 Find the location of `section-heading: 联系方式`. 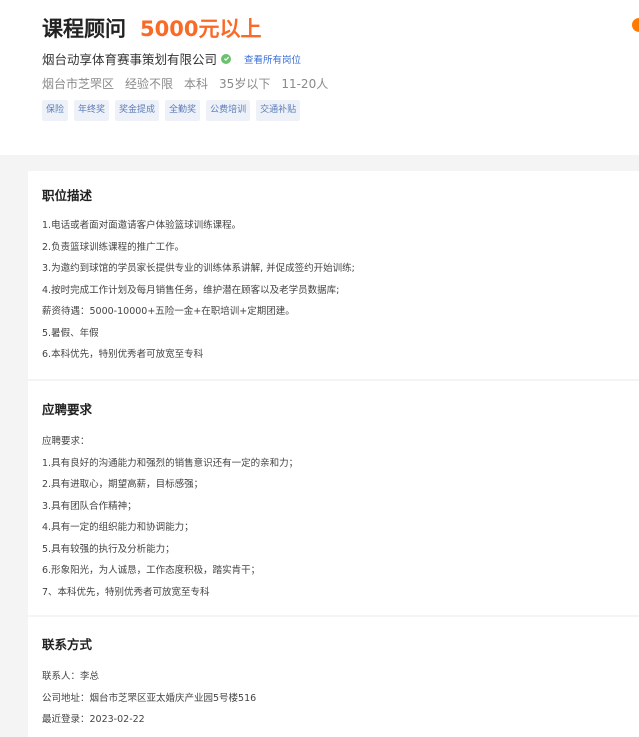

section-heading: 联系方式 is located at coordinates (67, 644).